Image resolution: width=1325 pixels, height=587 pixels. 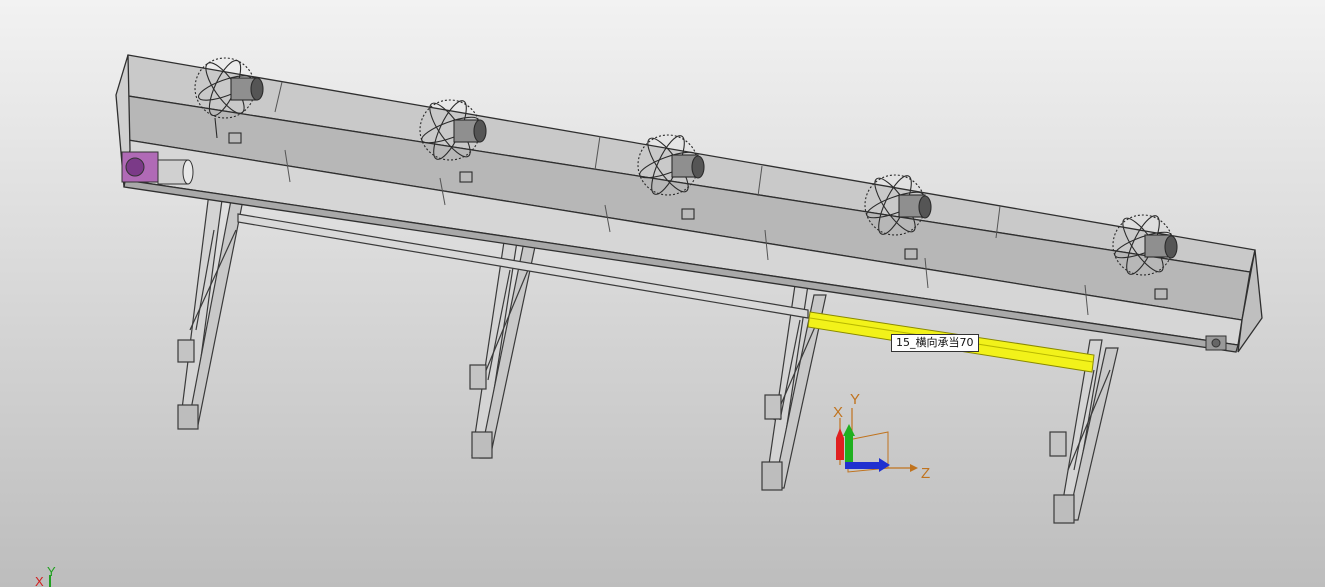 What do you see at coordinates (51, 571) in the screenshot?
I see `mini-y-label: Y` at bounding box center [51, 571].